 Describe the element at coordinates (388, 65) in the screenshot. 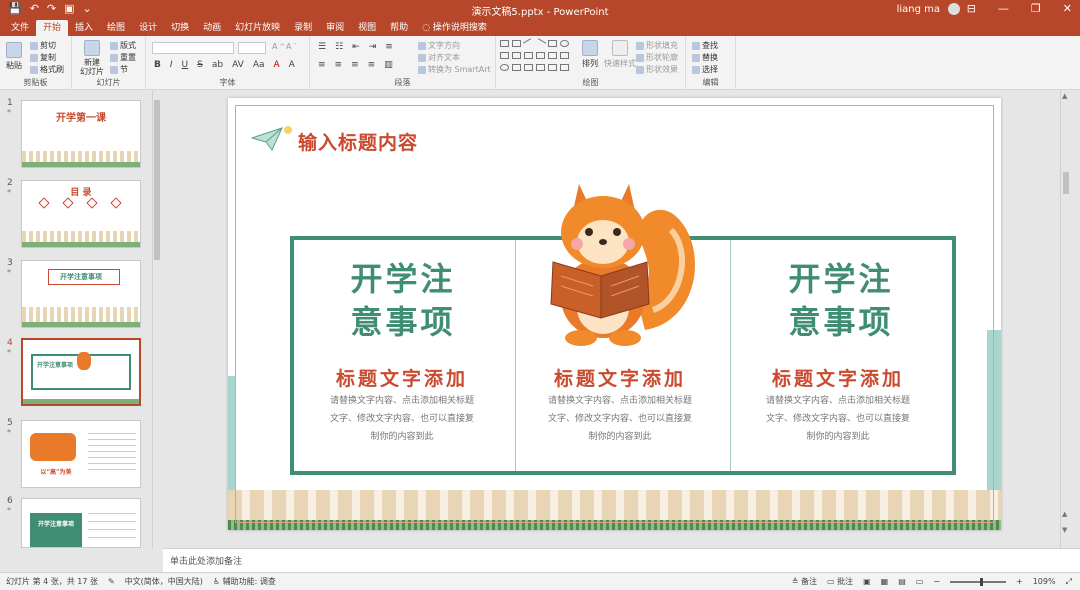

I see `columns-icon: ▥` at that location.